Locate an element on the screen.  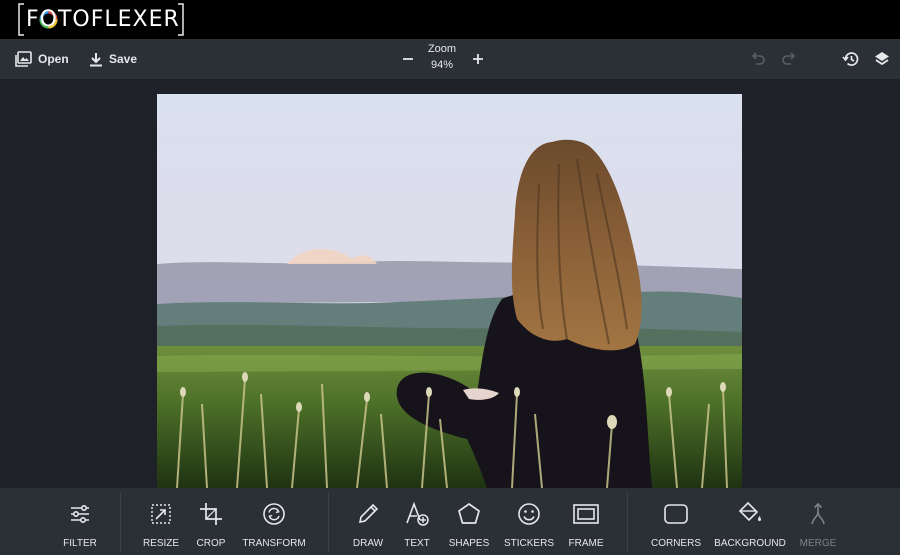
fotoflexer-logo: FOTOFLEXER is located at coordinates (101, 19).